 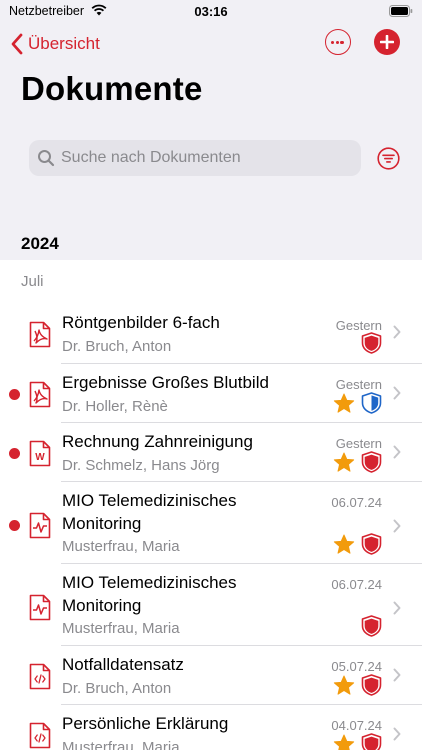 I want to click on document-title: Ergebnisse Großes Blutbild, so click(x=165, y=382).